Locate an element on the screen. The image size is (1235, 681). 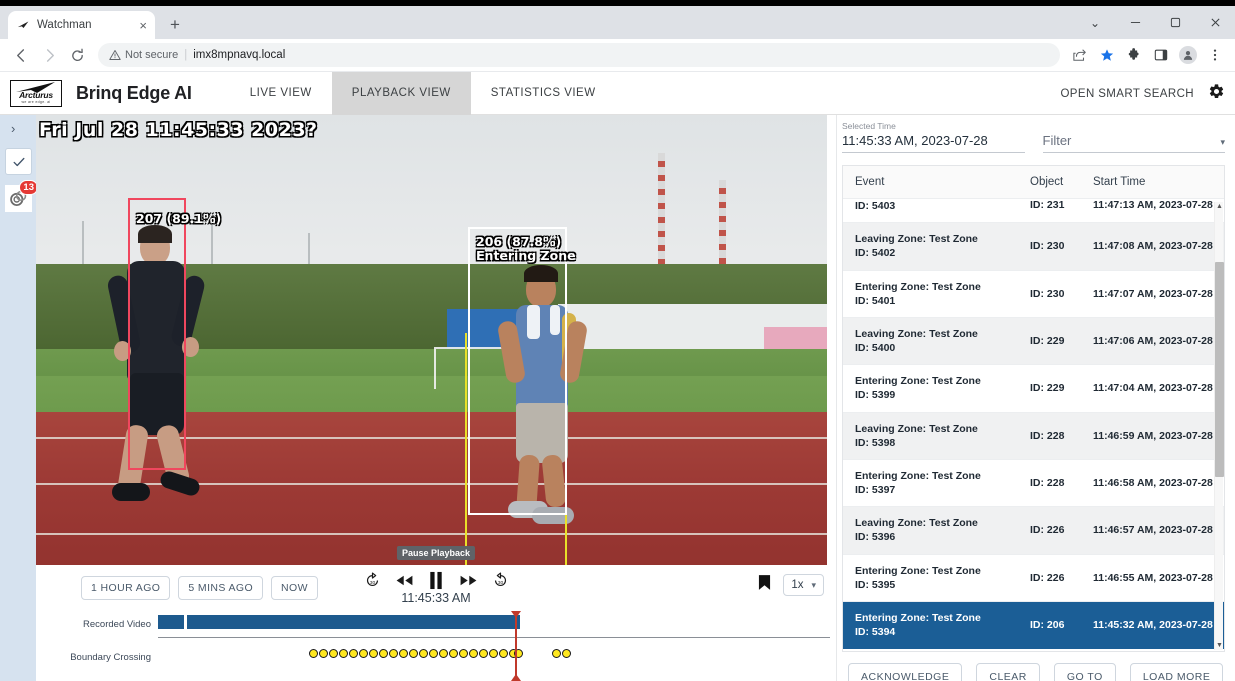
start-time-cell: 11:46:58 AM, 2023-07-28 is located at coordinates (1153, 483).